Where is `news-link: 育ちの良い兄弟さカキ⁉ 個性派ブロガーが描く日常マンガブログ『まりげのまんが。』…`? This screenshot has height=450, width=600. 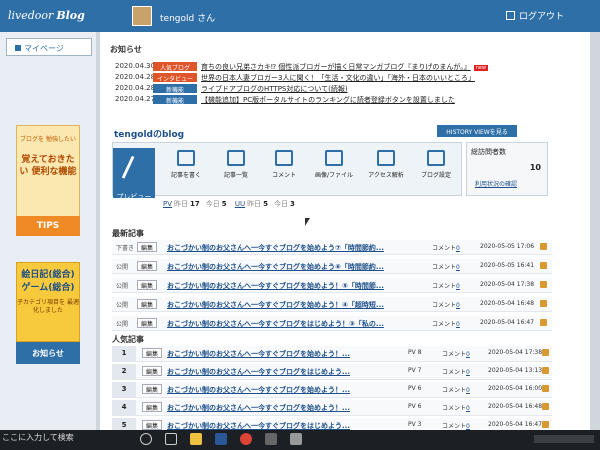 news-link: 育ちの良い兄弟さカキ⁉ 個性派ブロガーが描く日常マンガブログ『まりげのまんが。』… is located at coordinates (345, 67).